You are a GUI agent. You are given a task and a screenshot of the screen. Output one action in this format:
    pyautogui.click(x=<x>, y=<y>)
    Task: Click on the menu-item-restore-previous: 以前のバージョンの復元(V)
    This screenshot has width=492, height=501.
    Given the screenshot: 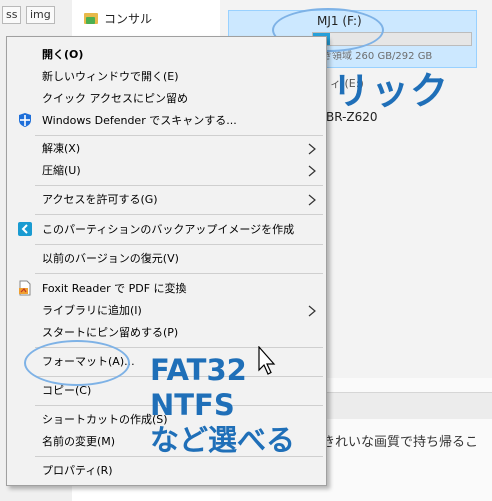 What is the action you would take?
    pyautogui.click(x=166, y=258)
    